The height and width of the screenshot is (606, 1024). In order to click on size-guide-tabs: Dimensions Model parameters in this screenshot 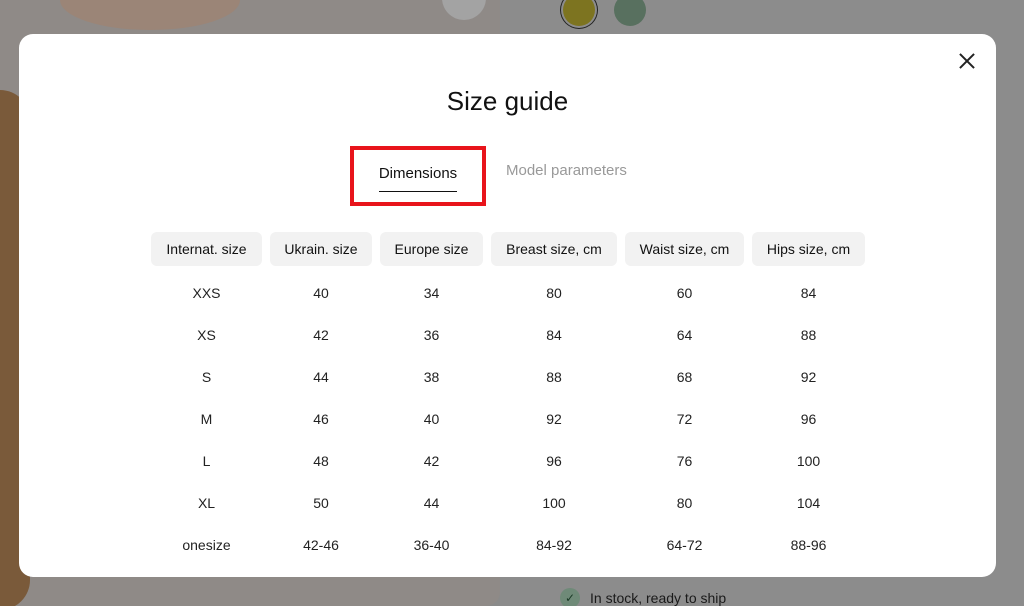, I will do `click(488, 176)`.